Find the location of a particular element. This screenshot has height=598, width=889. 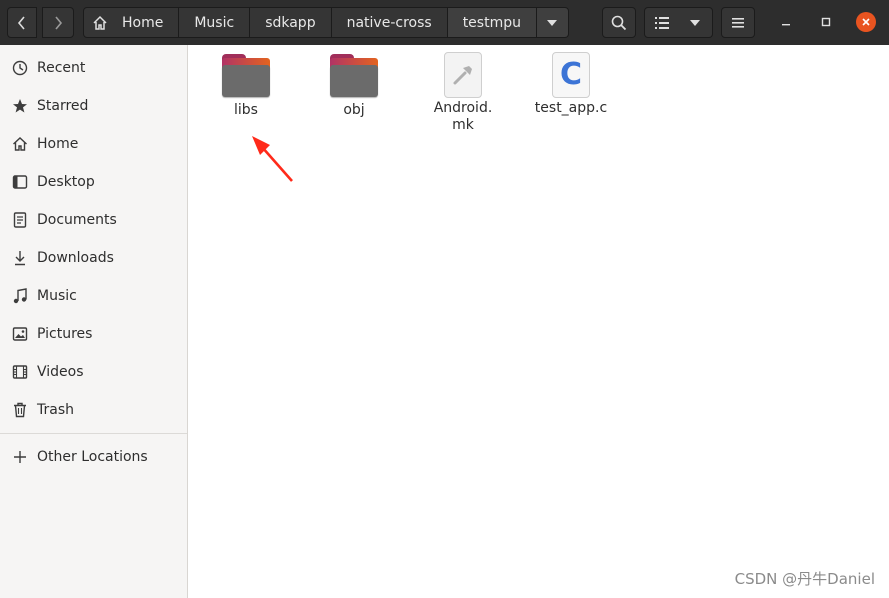

search-icon is located at coordinates (619, 22).